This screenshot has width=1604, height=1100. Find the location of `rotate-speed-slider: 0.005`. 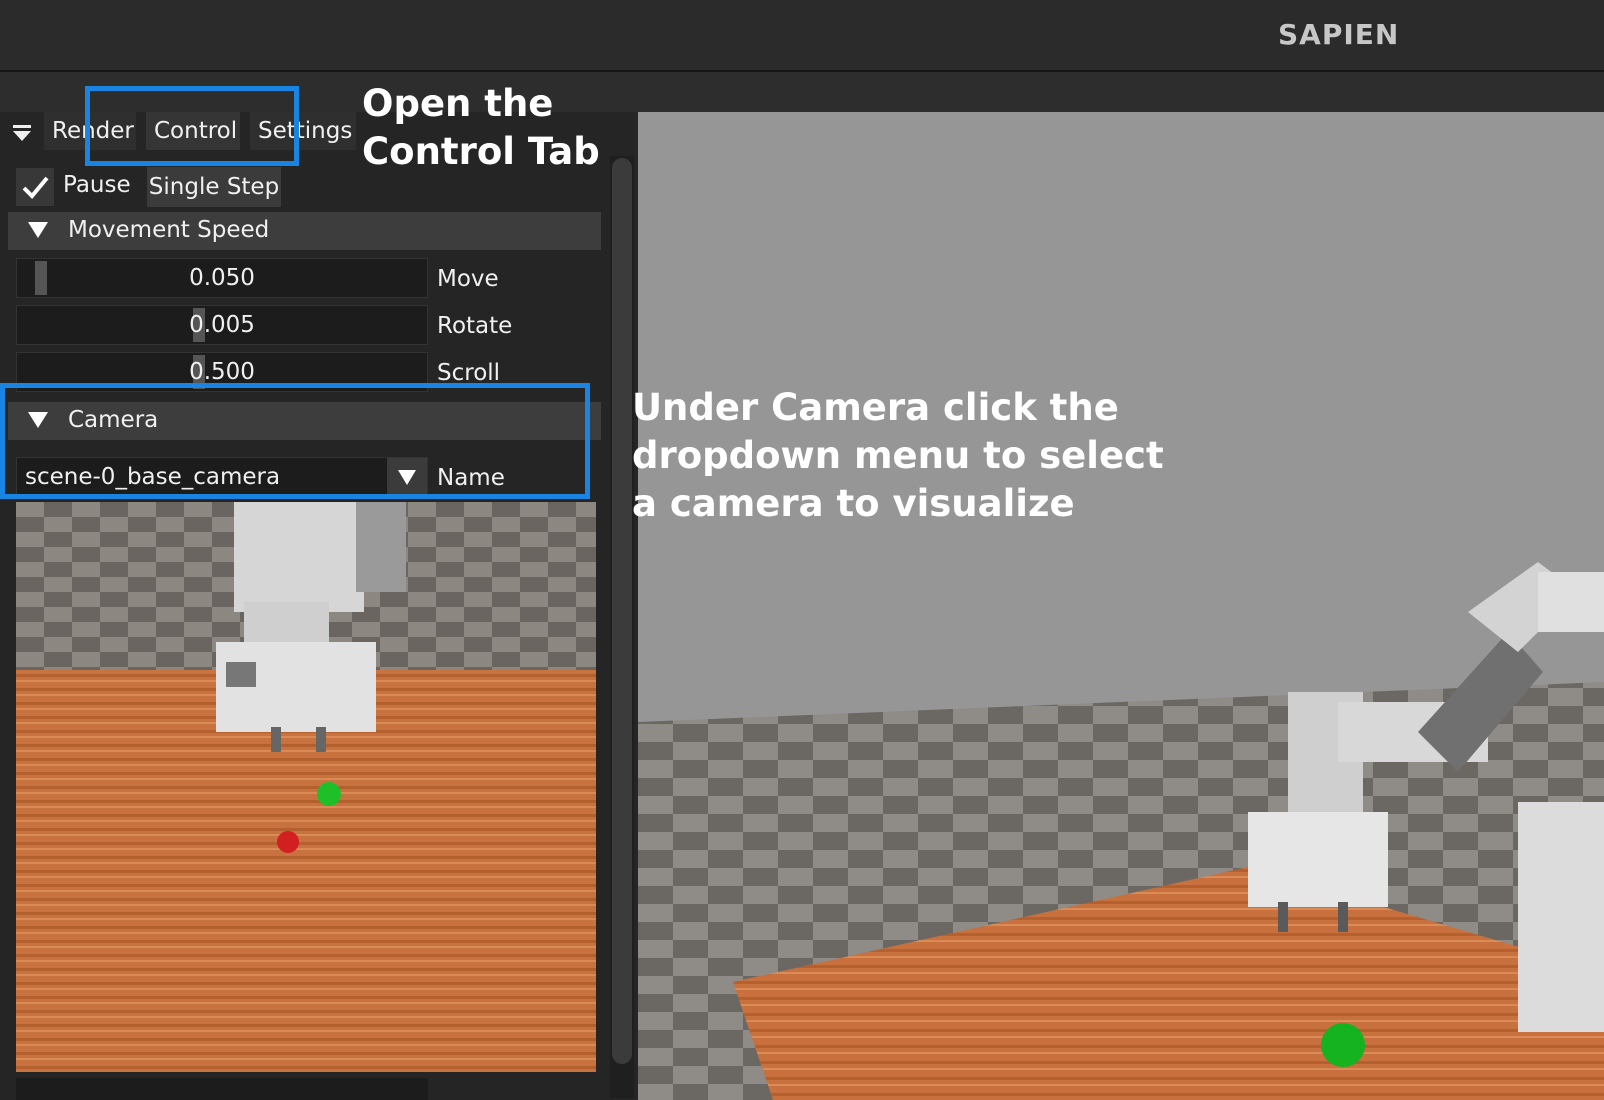

rotate-speed-slider: 0.005 is located at coordinates (222, 325).